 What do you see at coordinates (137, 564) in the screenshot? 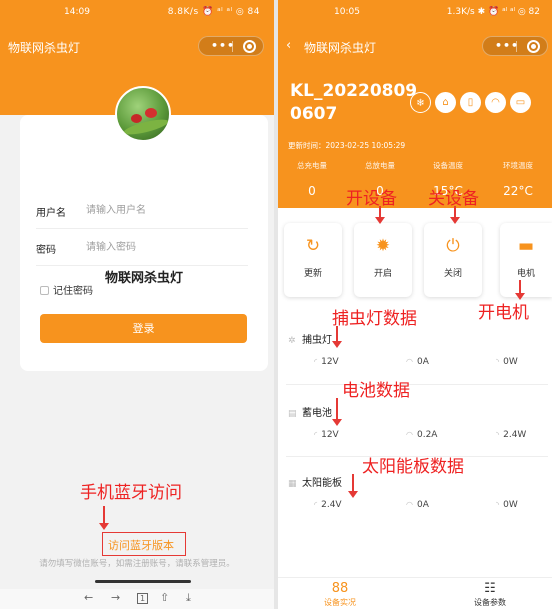
I see `registration-hint: 请勿填写微信账号，如需注册账号，请联系管理员。` at bounding box center [137, 564].